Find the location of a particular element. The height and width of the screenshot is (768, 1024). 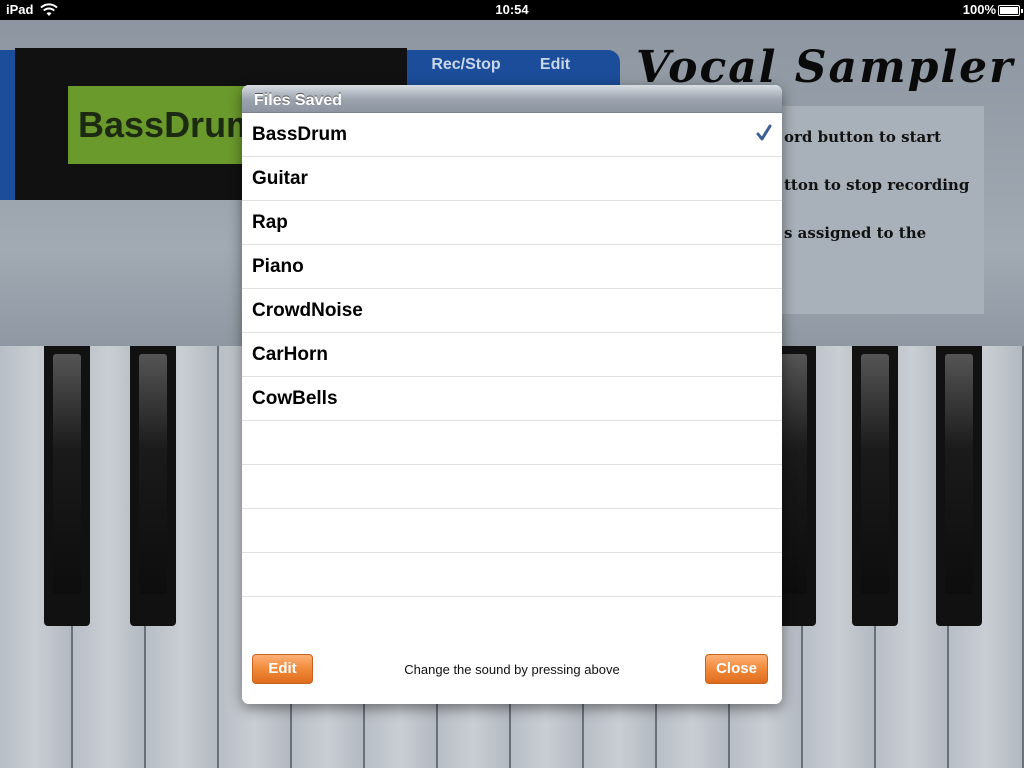

lcd-display: BassDrum is located at coordinates (168, 125).